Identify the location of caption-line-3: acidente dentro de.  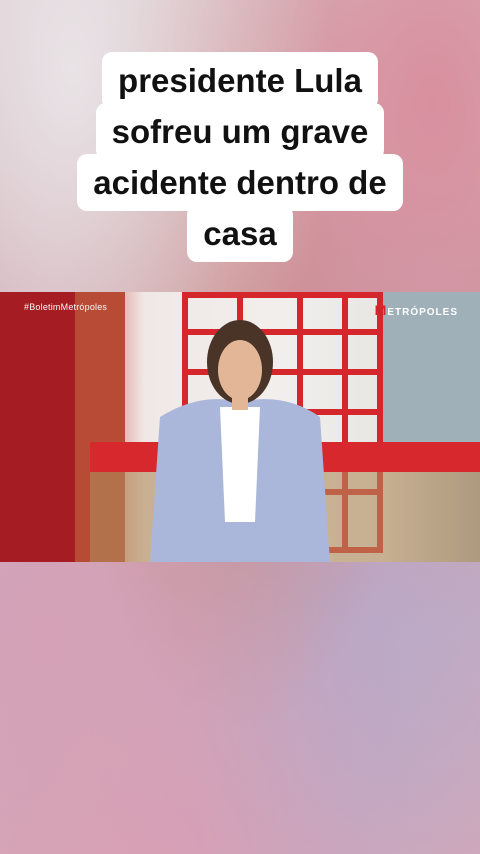
(240, 182).